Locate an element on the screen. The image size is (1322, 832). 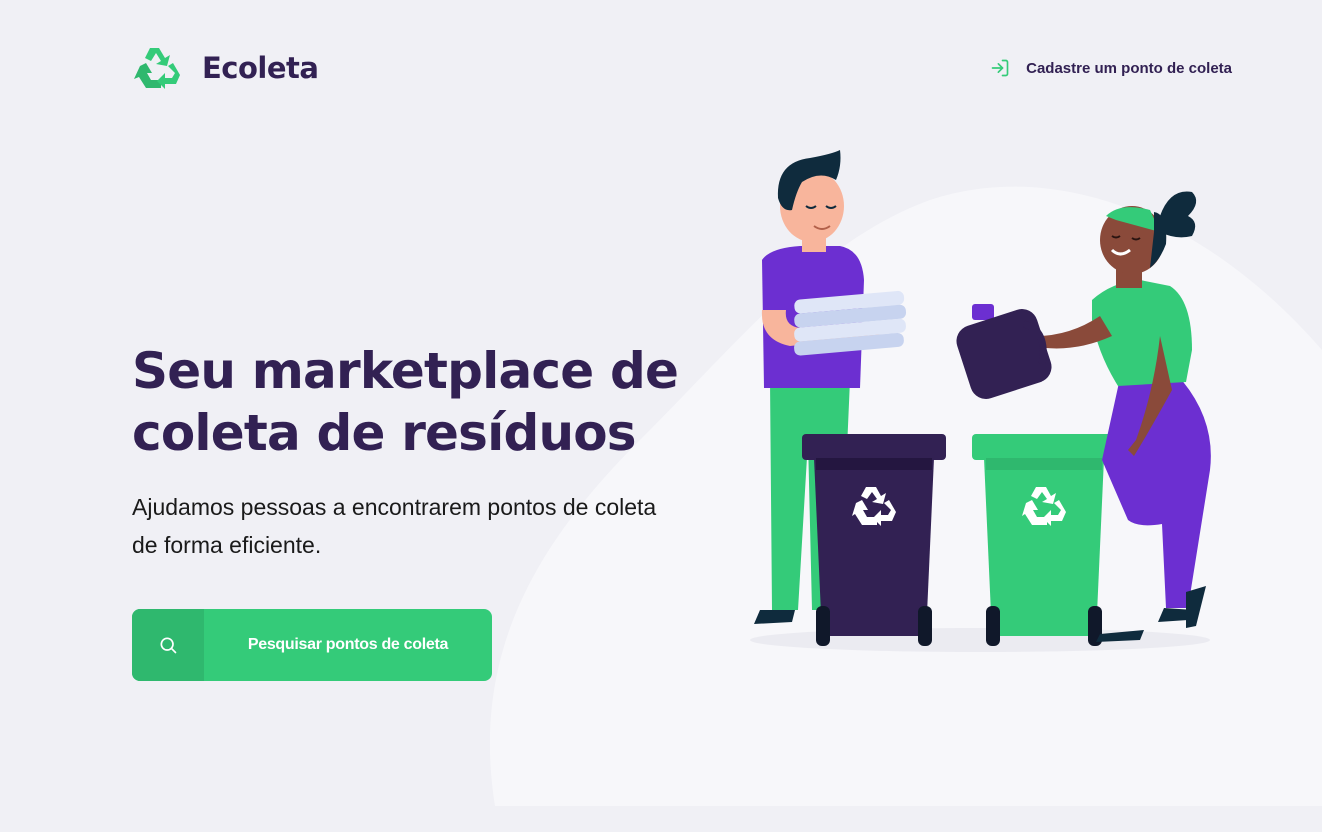
search-points-button: Pesquisar pontos de coleta is located at coordinates (312, 645).